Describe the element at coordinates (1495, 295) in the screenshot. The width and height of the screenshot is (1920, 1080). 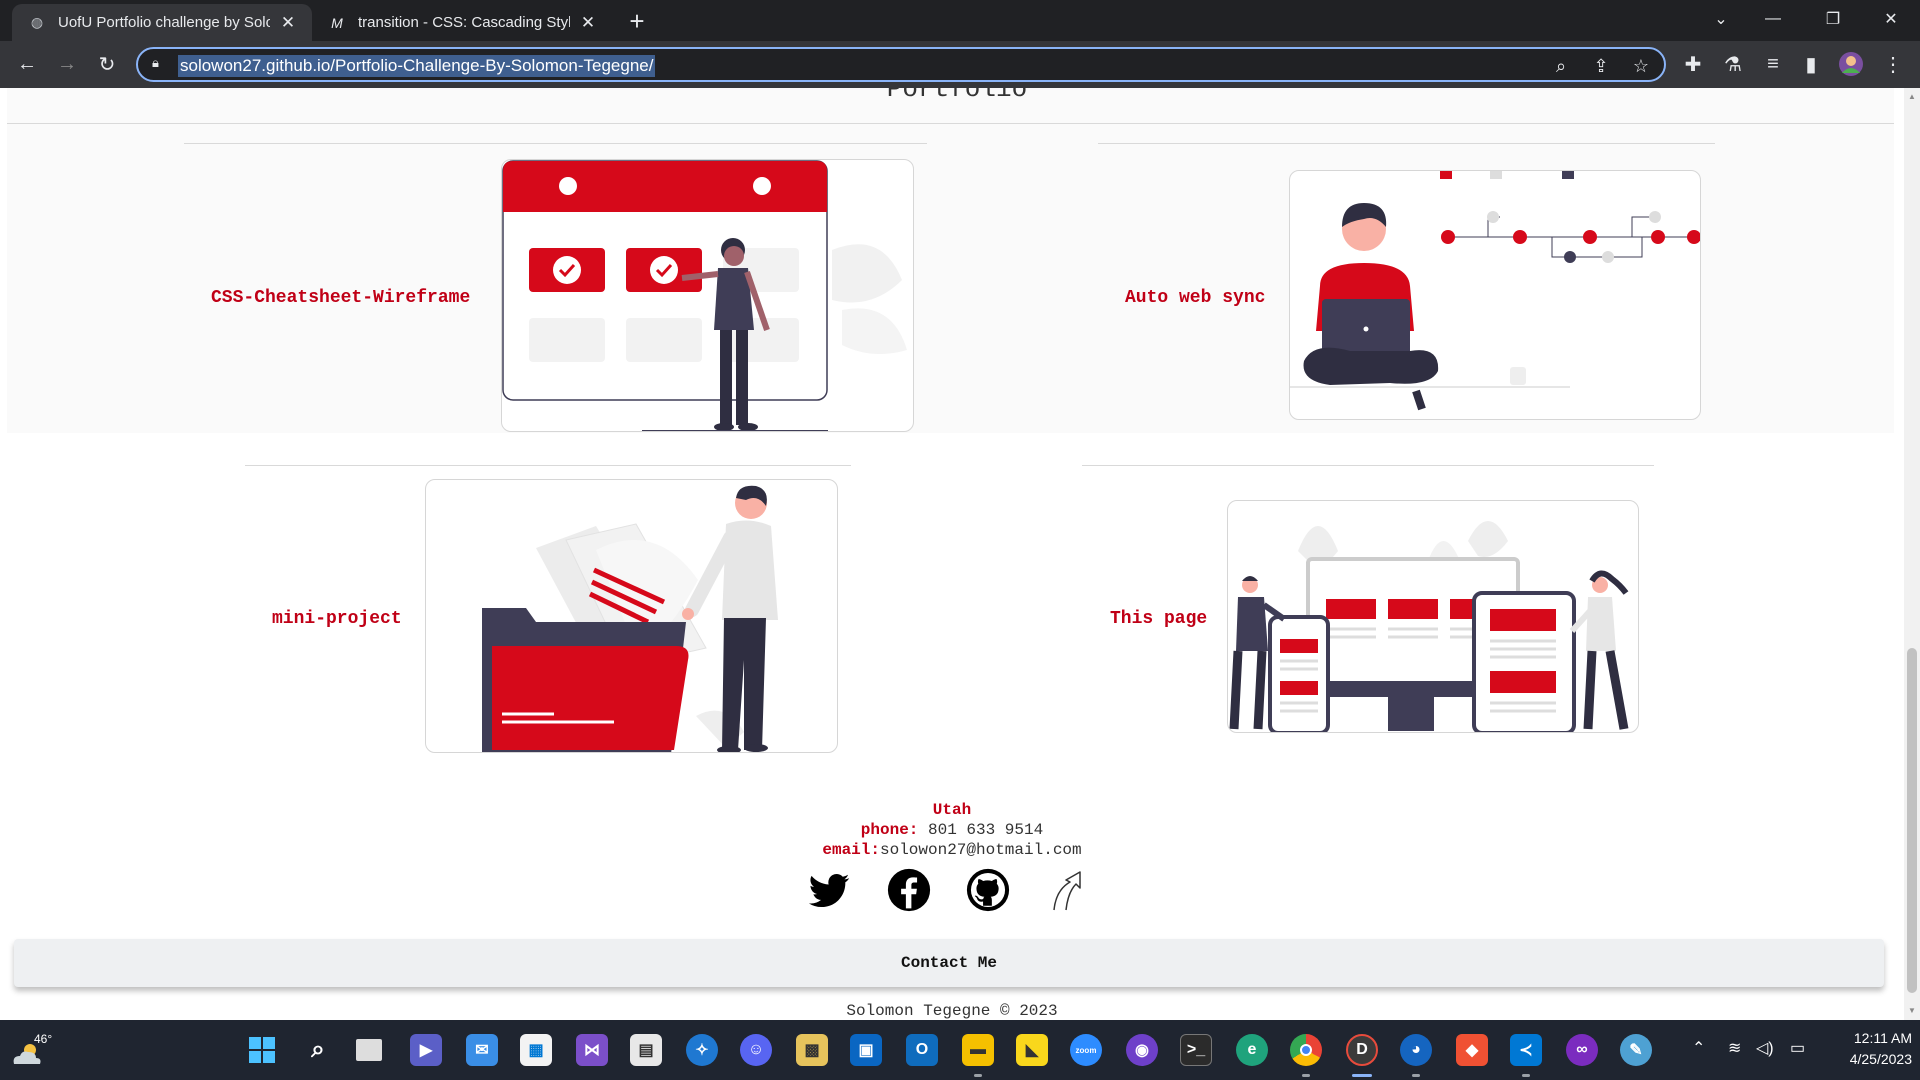
I see `project-image-web-sync` at that location.